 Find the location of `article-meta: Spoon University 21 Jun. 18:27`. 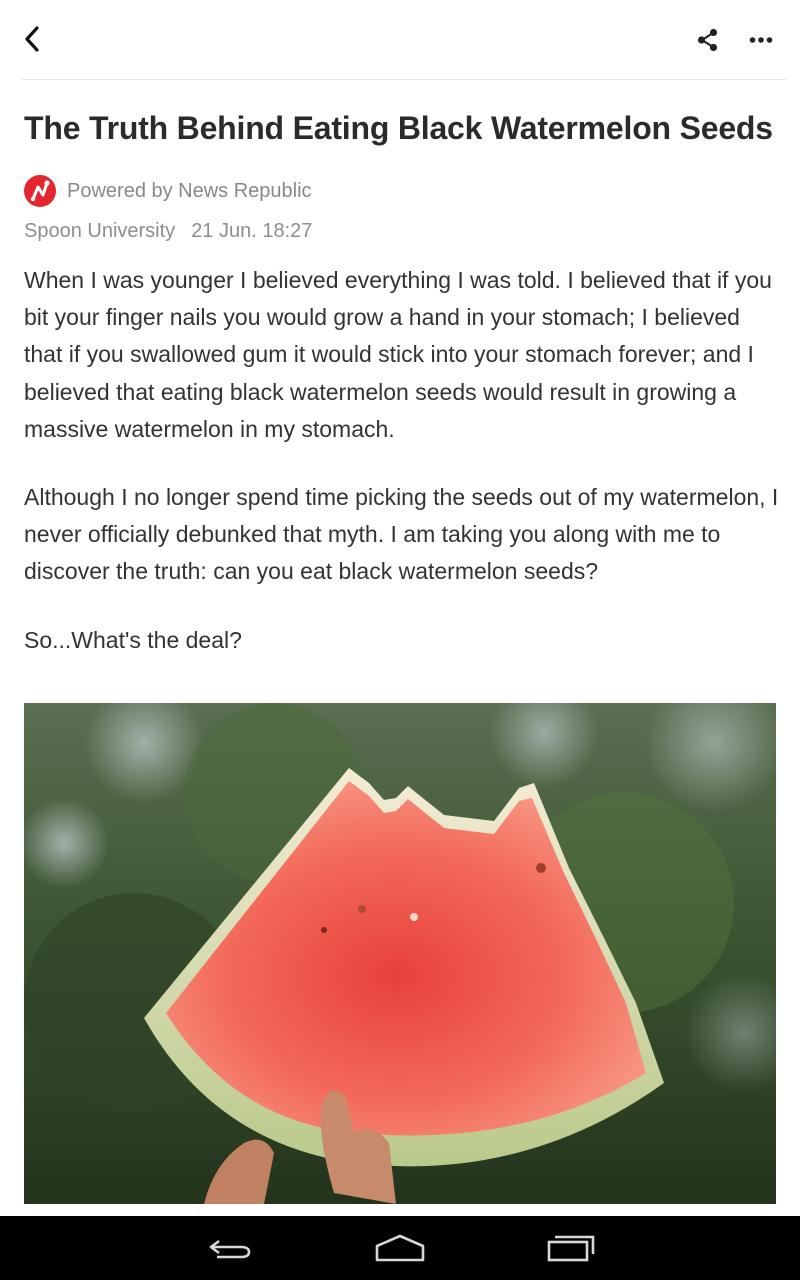

article-meta: Spoon University 21 Jun. 18:27 is located at coordinates (168, 231).